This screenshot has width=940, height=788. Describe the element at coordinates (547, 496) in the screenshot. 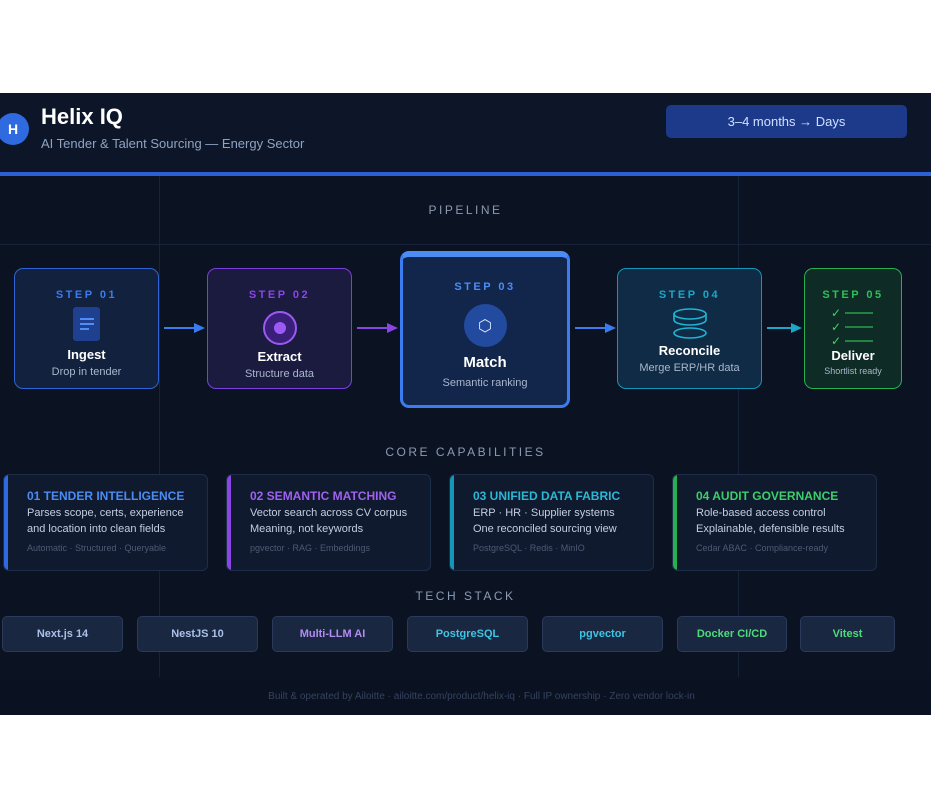

I see `card-title: 03 UNIFIED DATA FABRIC` at that location.